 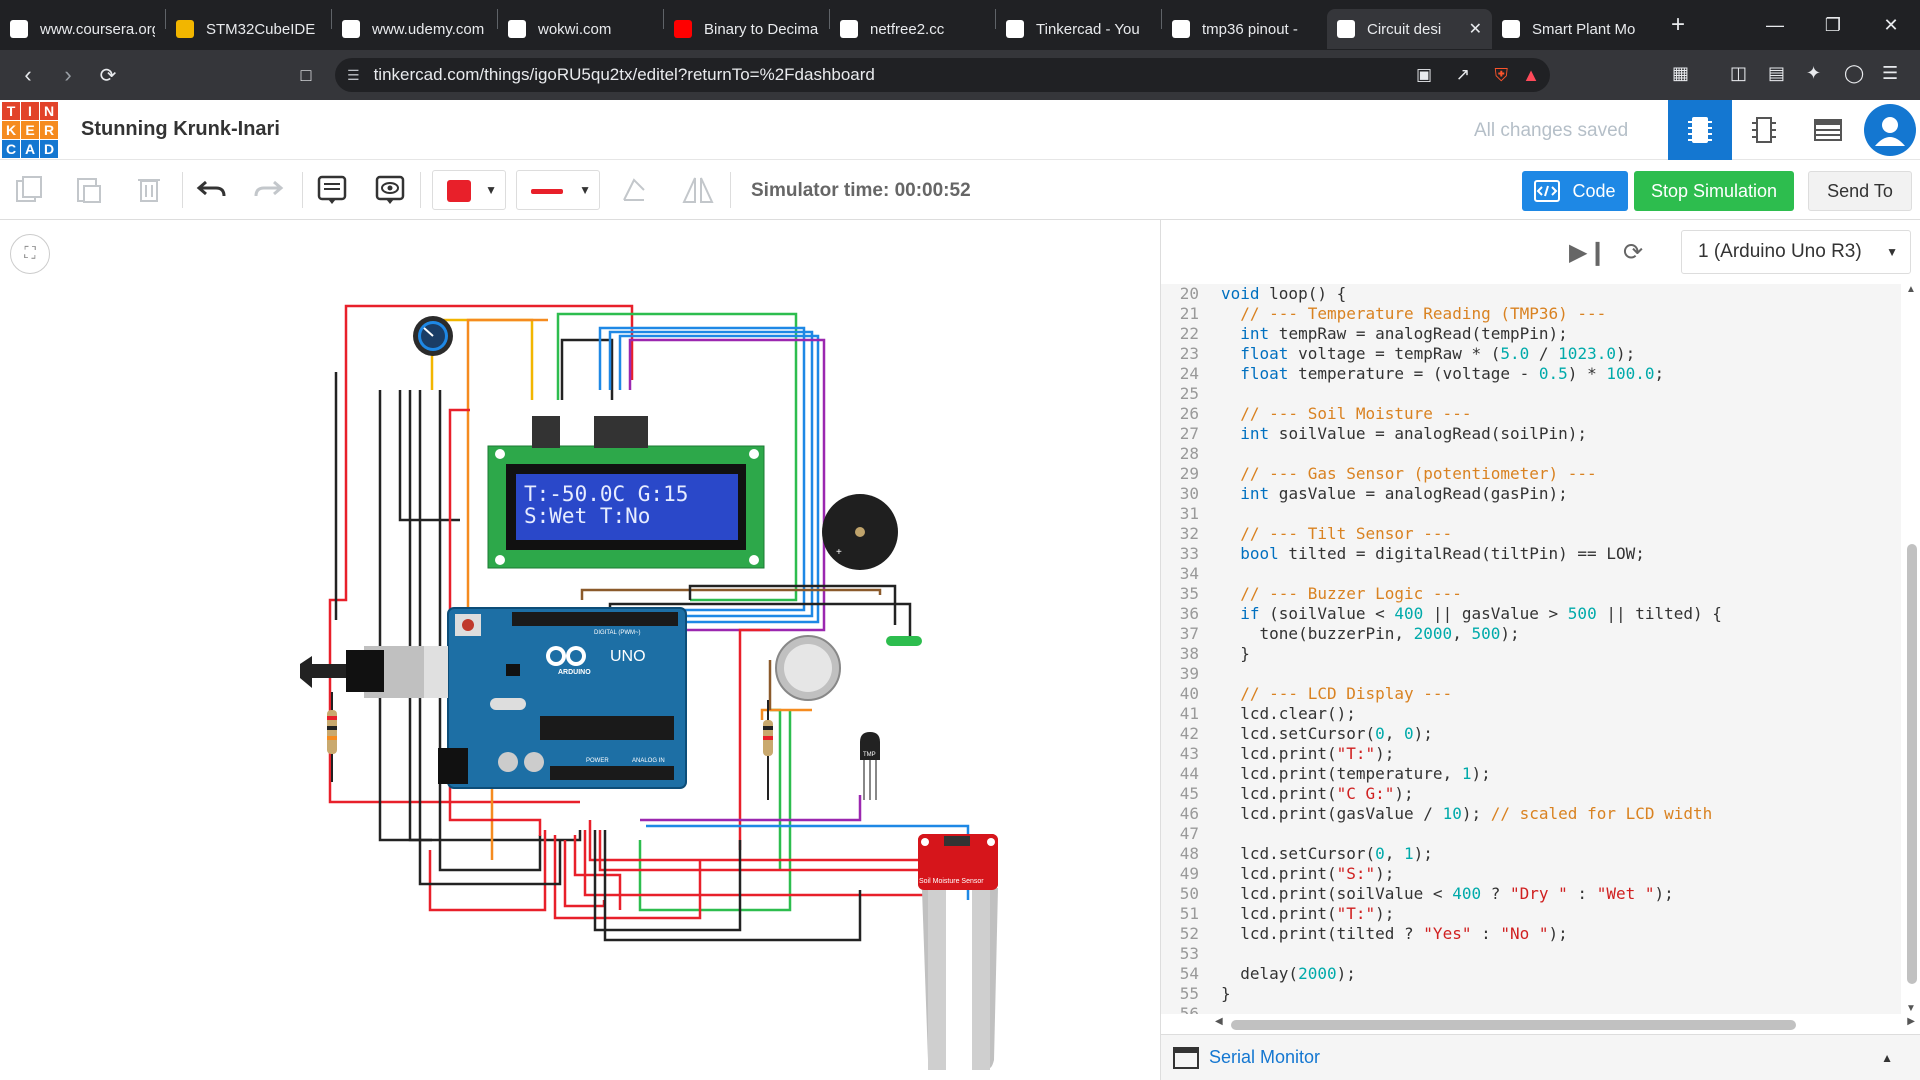 I want to click on code-line: lcd.print("S:");, so click(x=1471, y=874).